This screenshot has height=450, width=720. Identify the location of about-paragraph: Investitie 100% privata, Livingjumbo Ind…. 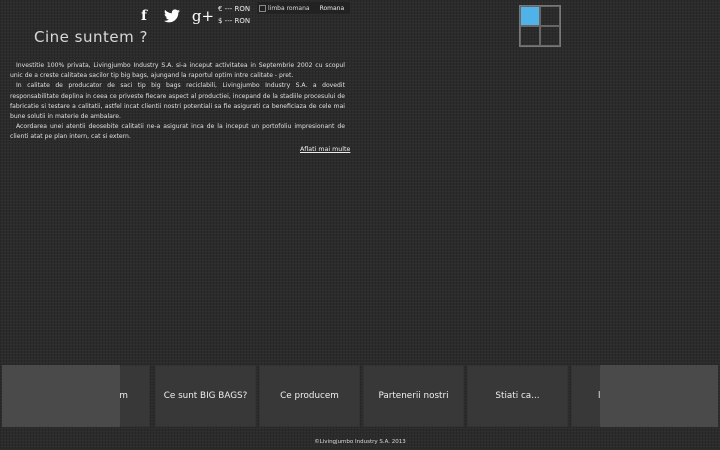
(177, 71).